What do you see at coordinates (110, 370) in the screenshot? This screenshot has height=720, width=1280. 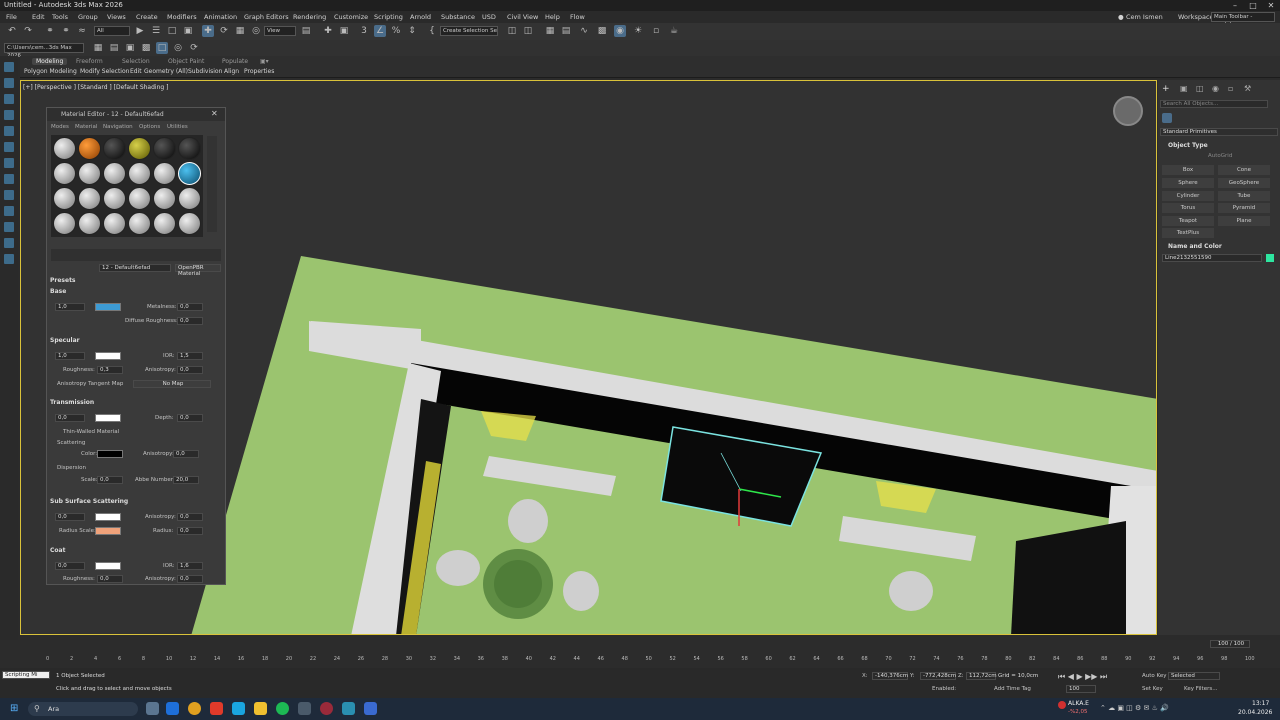 I see `specular-roughness-spinner: 0,3` at bounding box center [110, 370].